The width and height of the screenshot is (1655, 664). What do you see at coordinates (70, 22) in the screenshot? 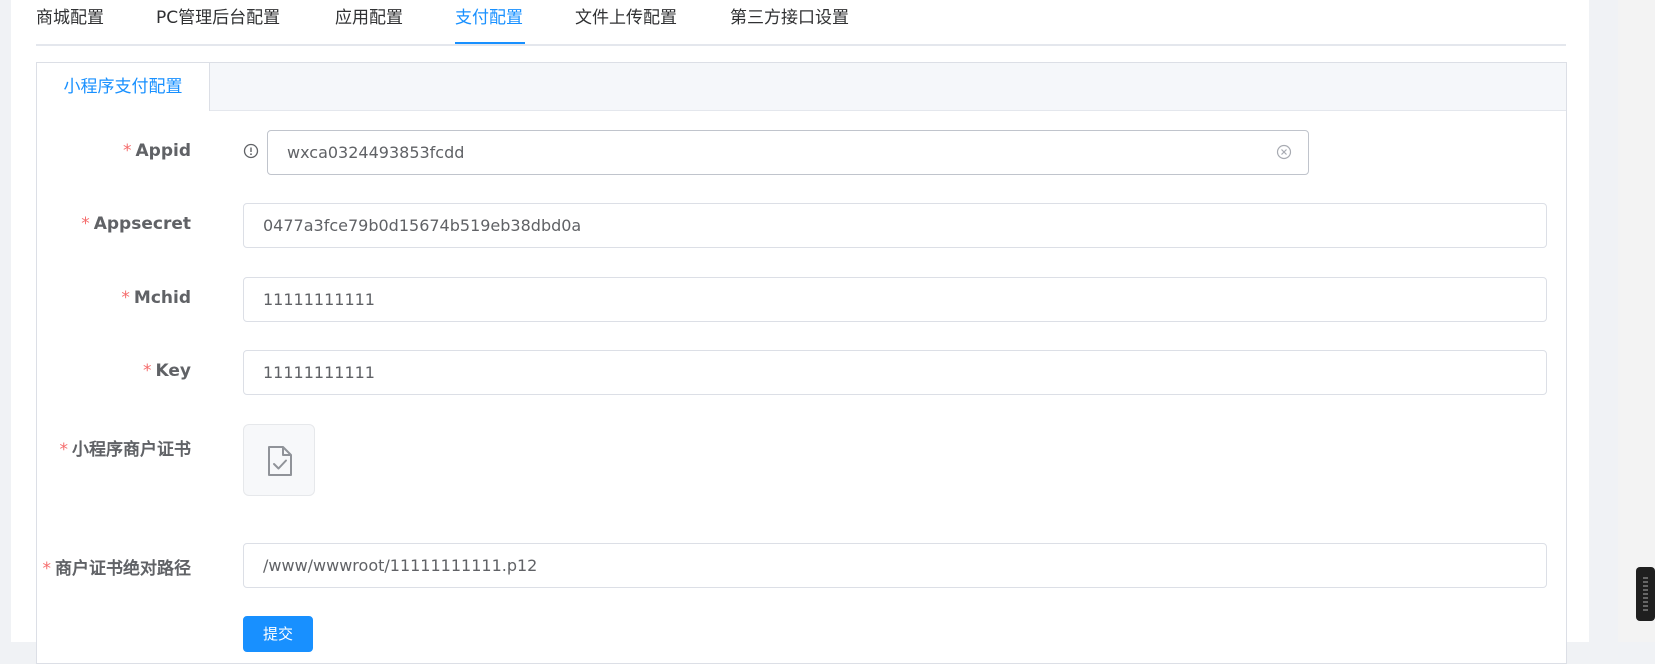
I see `tab-mall-config: 商城配置` at bounding box center [70, 22].